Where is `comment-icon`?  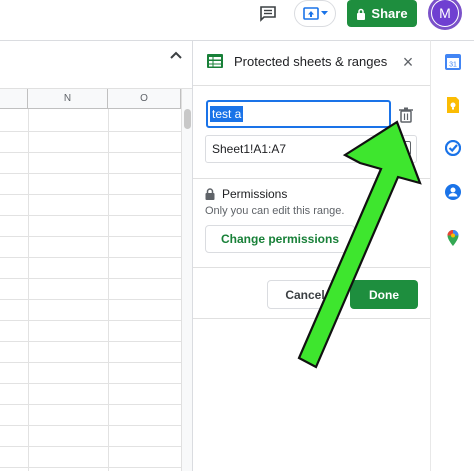
comment-icon is located at coordinates (268, 14).